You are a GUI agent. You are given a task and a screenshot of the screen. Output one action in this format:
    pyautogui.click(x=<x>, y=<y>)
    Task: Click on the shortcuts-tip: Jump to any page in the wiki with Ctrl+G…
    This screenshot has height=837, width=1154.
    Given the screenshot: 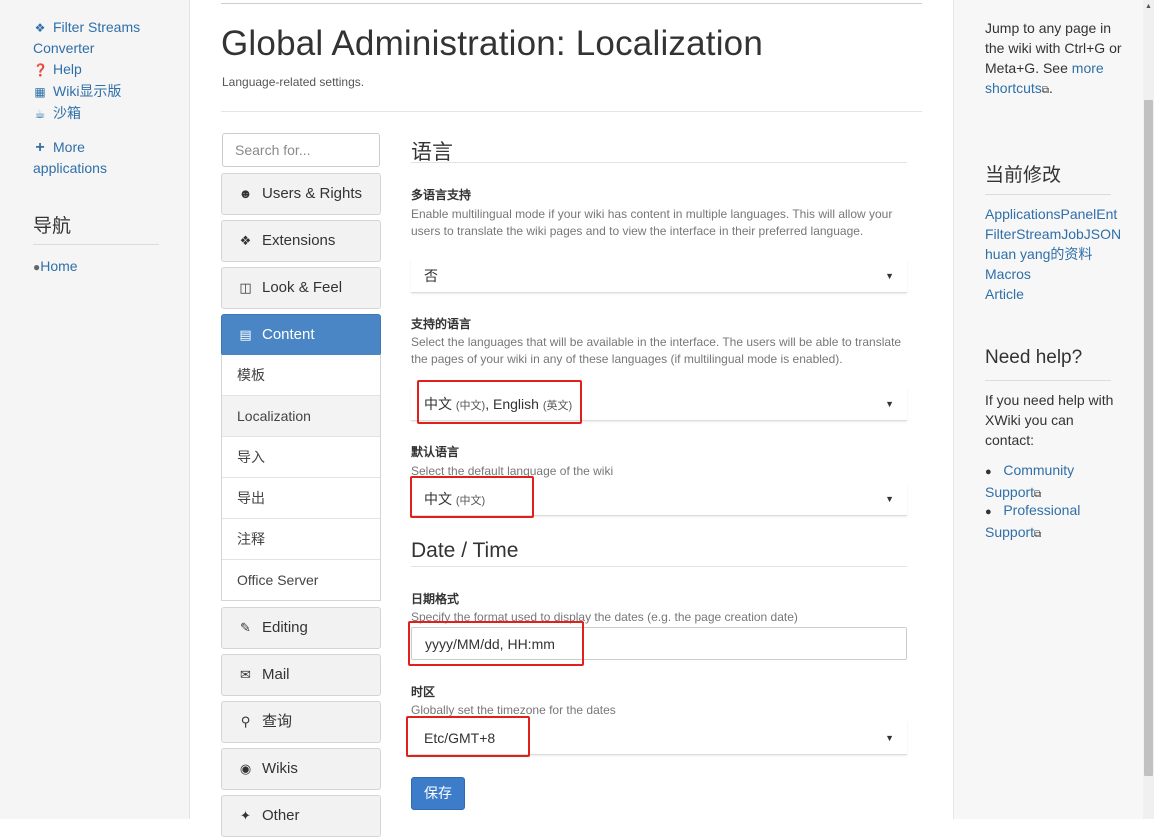 What is the action you would take?
    pyautogui.click(x=1055, y=59)
    